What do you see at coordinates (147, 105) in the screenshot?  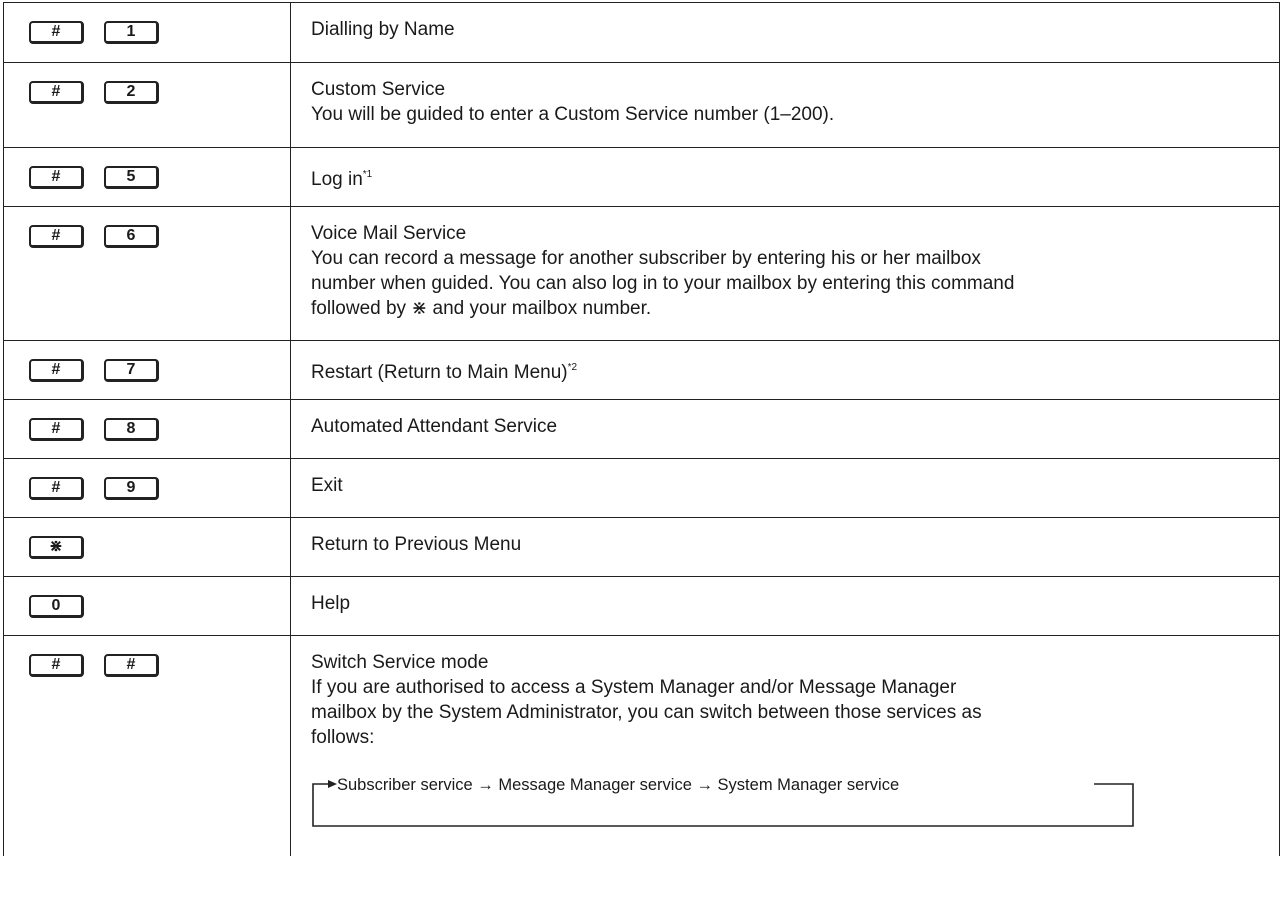 I see `key-cell: #2` at bounding box center [147, 105].